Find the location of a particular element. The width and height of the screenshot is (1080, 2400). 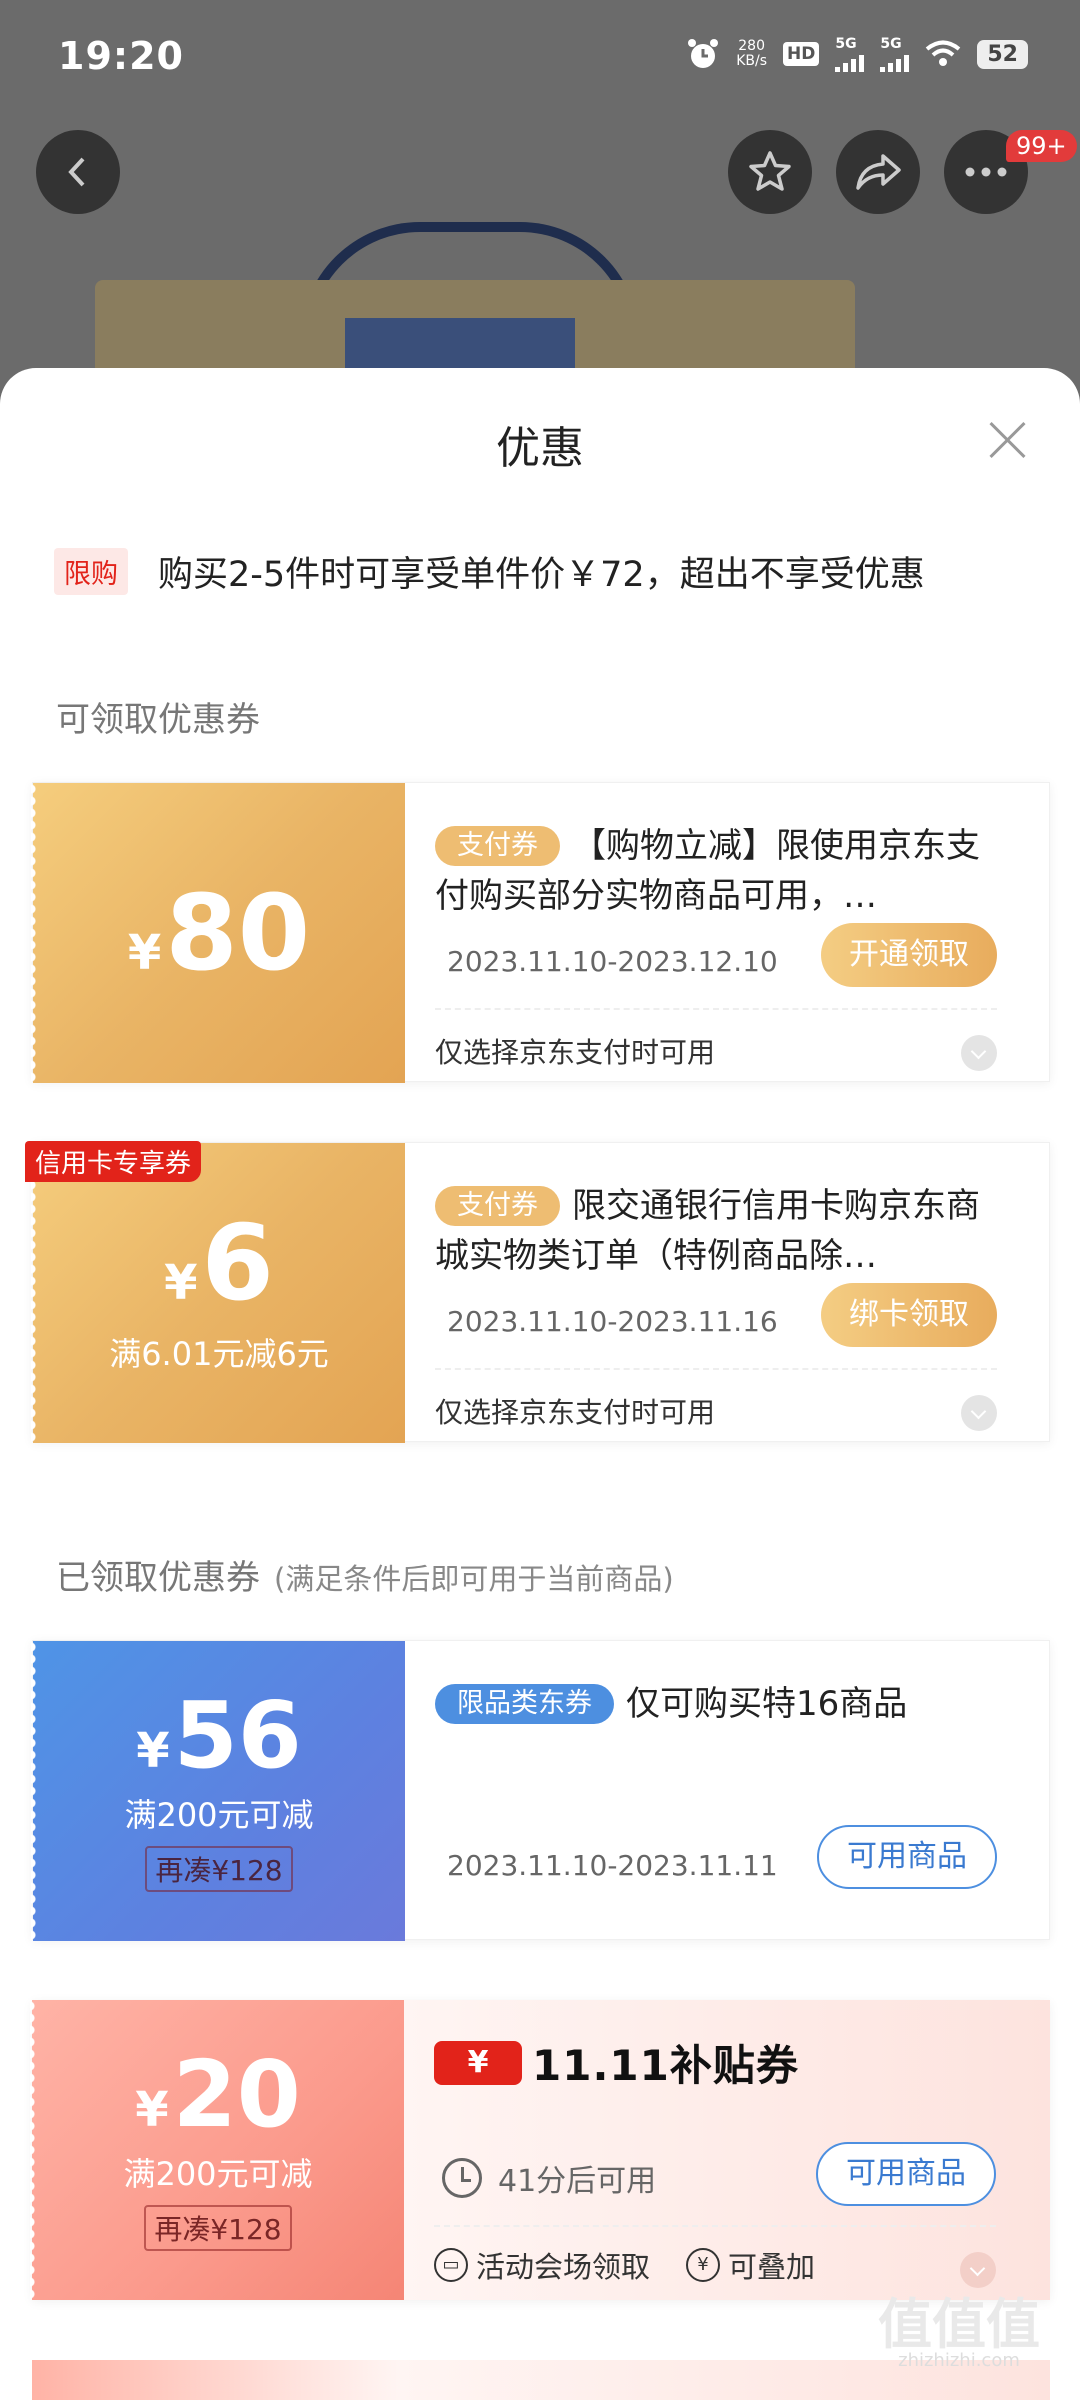

coupon-amount: ¥ 20 is located at coordinates (217, 2095).